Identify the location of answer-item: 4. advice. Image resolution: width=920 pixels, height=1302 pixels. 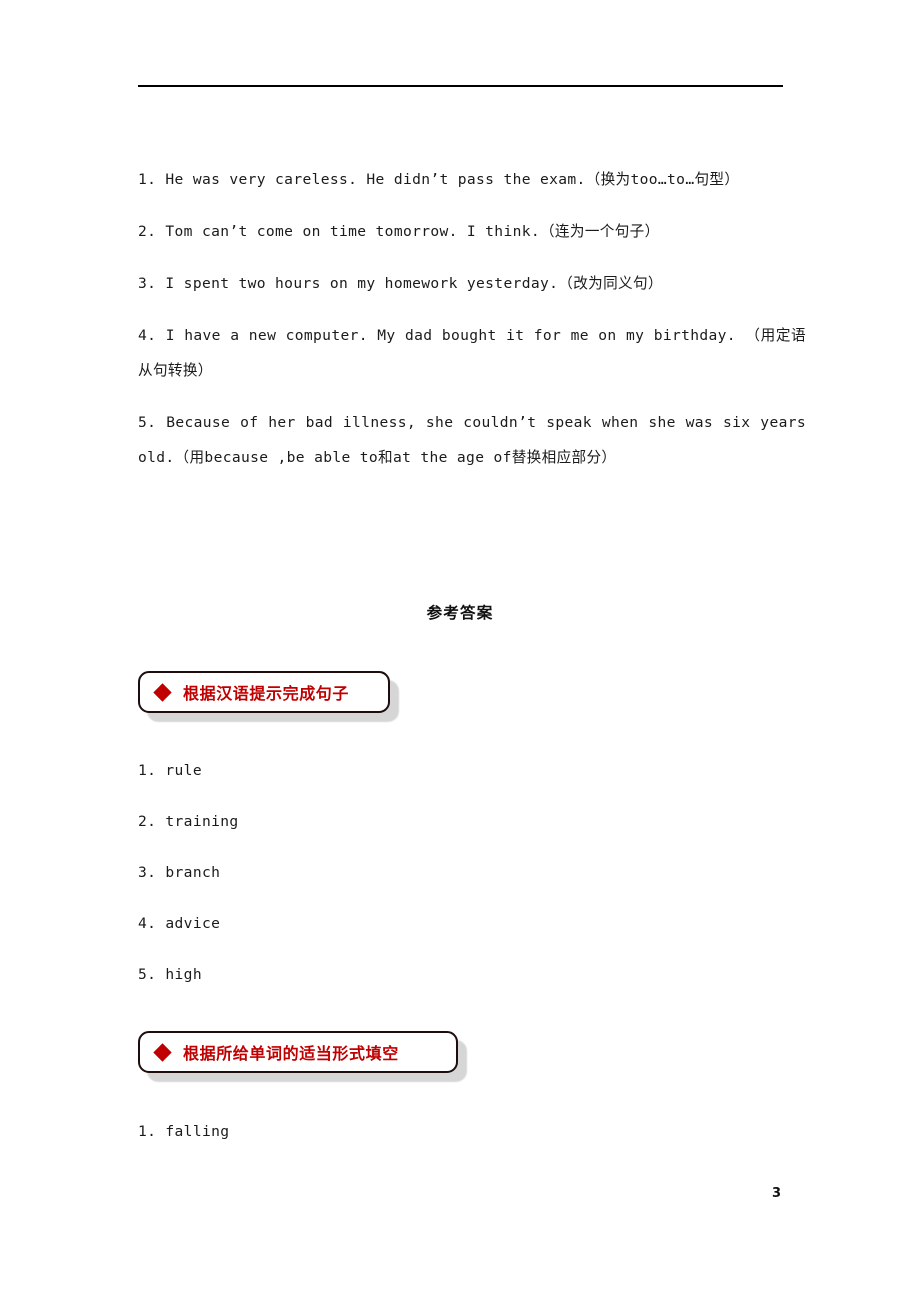
(179, 923).